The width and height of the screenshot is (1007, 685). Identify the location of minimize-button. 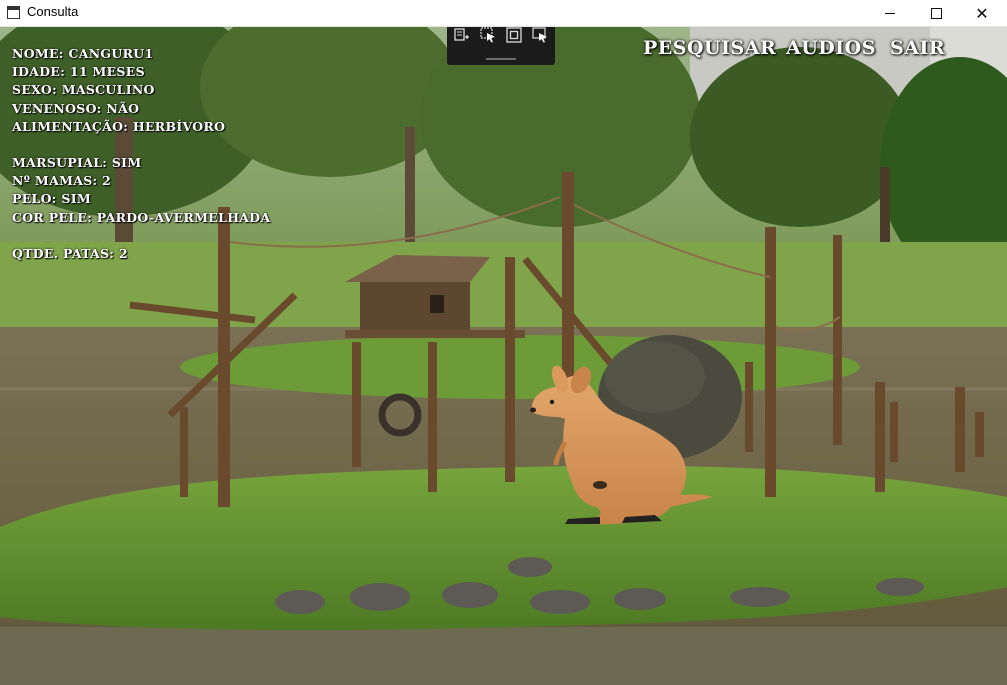
(890, 13).